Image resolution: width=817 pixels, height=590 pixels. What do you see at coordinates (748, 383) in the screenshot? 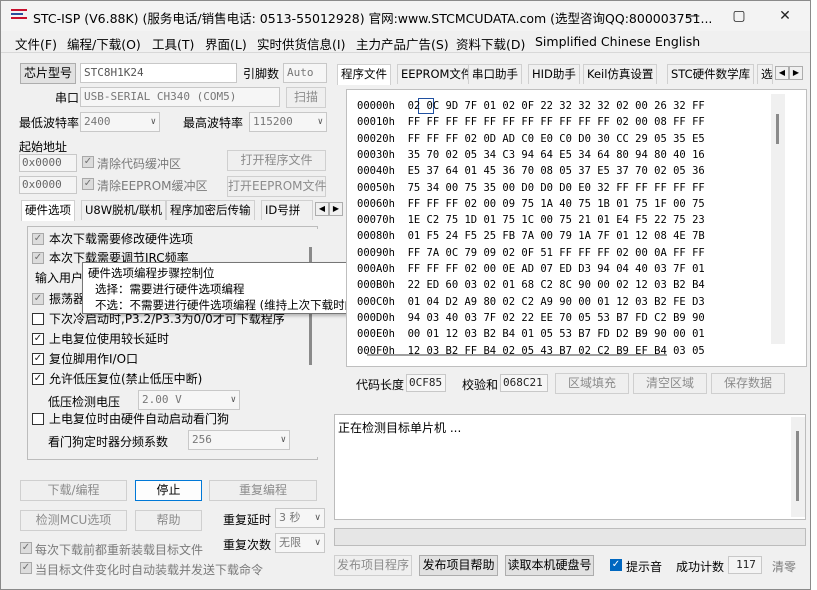
I see `save-data-button: 保存数据` at bounding box center [748, 383].